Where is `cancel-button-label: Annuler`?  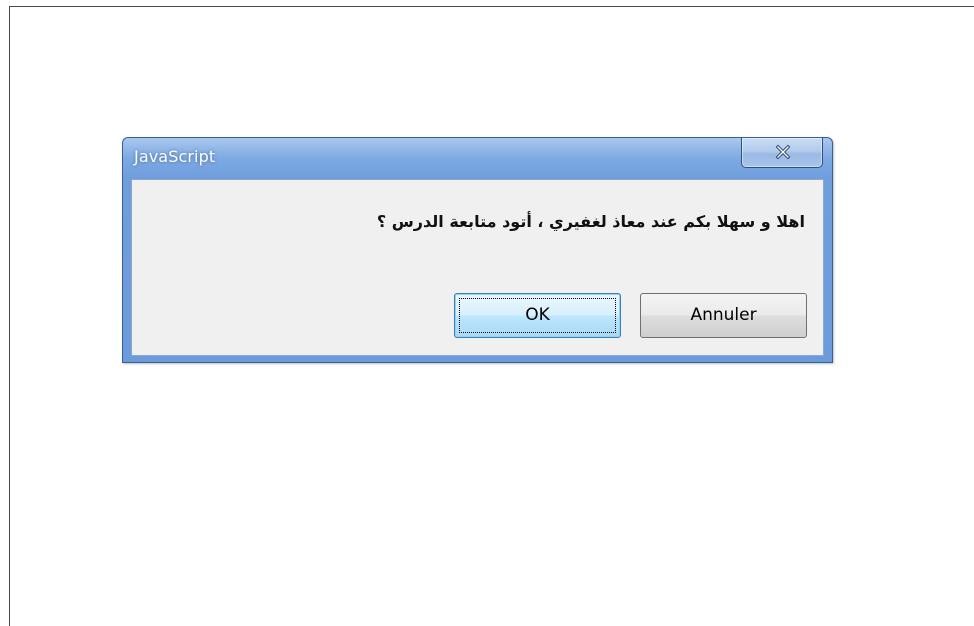
cancel-button-label: Annuler is located at coordinates (723, 315).